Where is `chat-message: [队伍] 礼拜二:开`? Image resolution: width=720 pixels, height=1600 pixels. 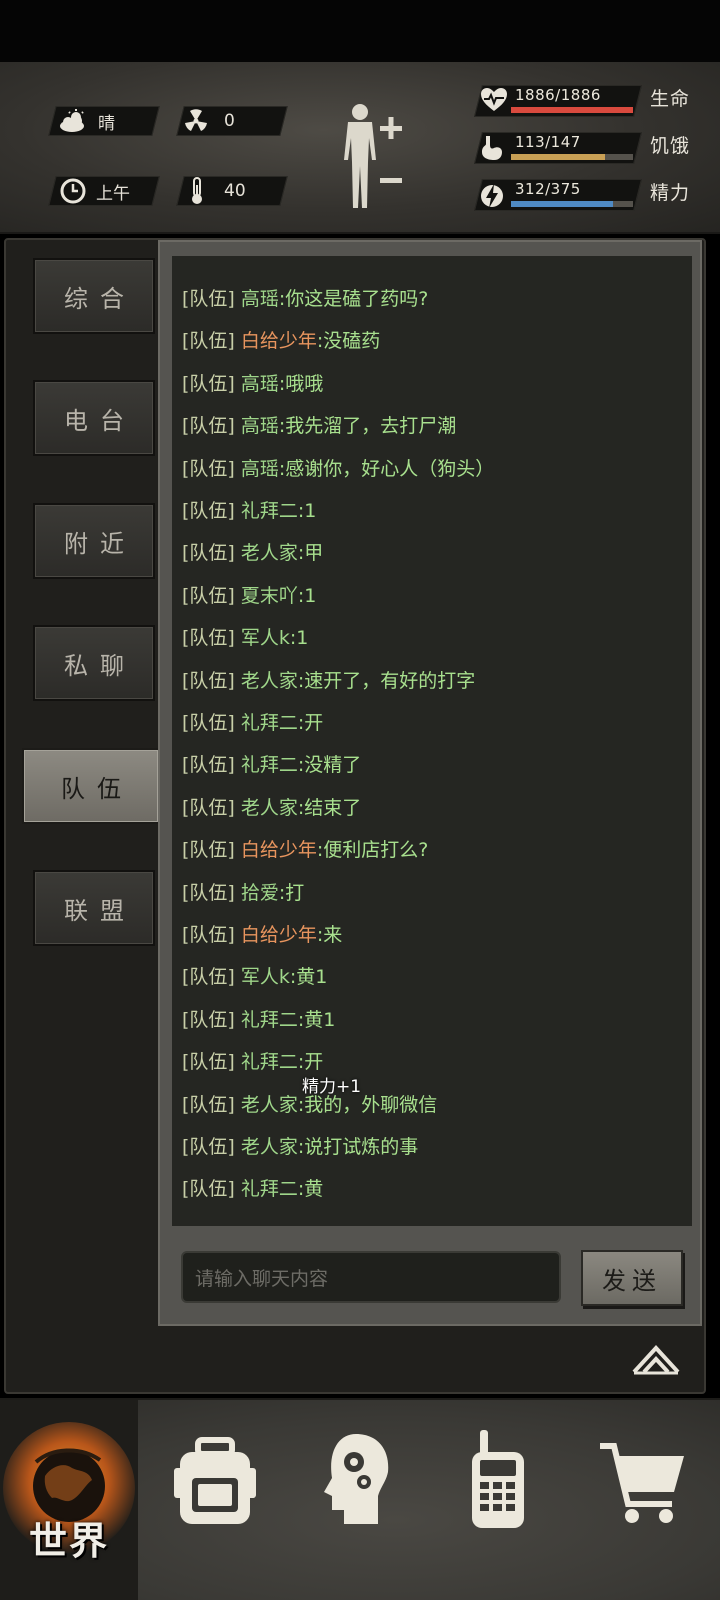
chat-message: [队伍] 礼拜二:开 is located at coordinates (252, 723).